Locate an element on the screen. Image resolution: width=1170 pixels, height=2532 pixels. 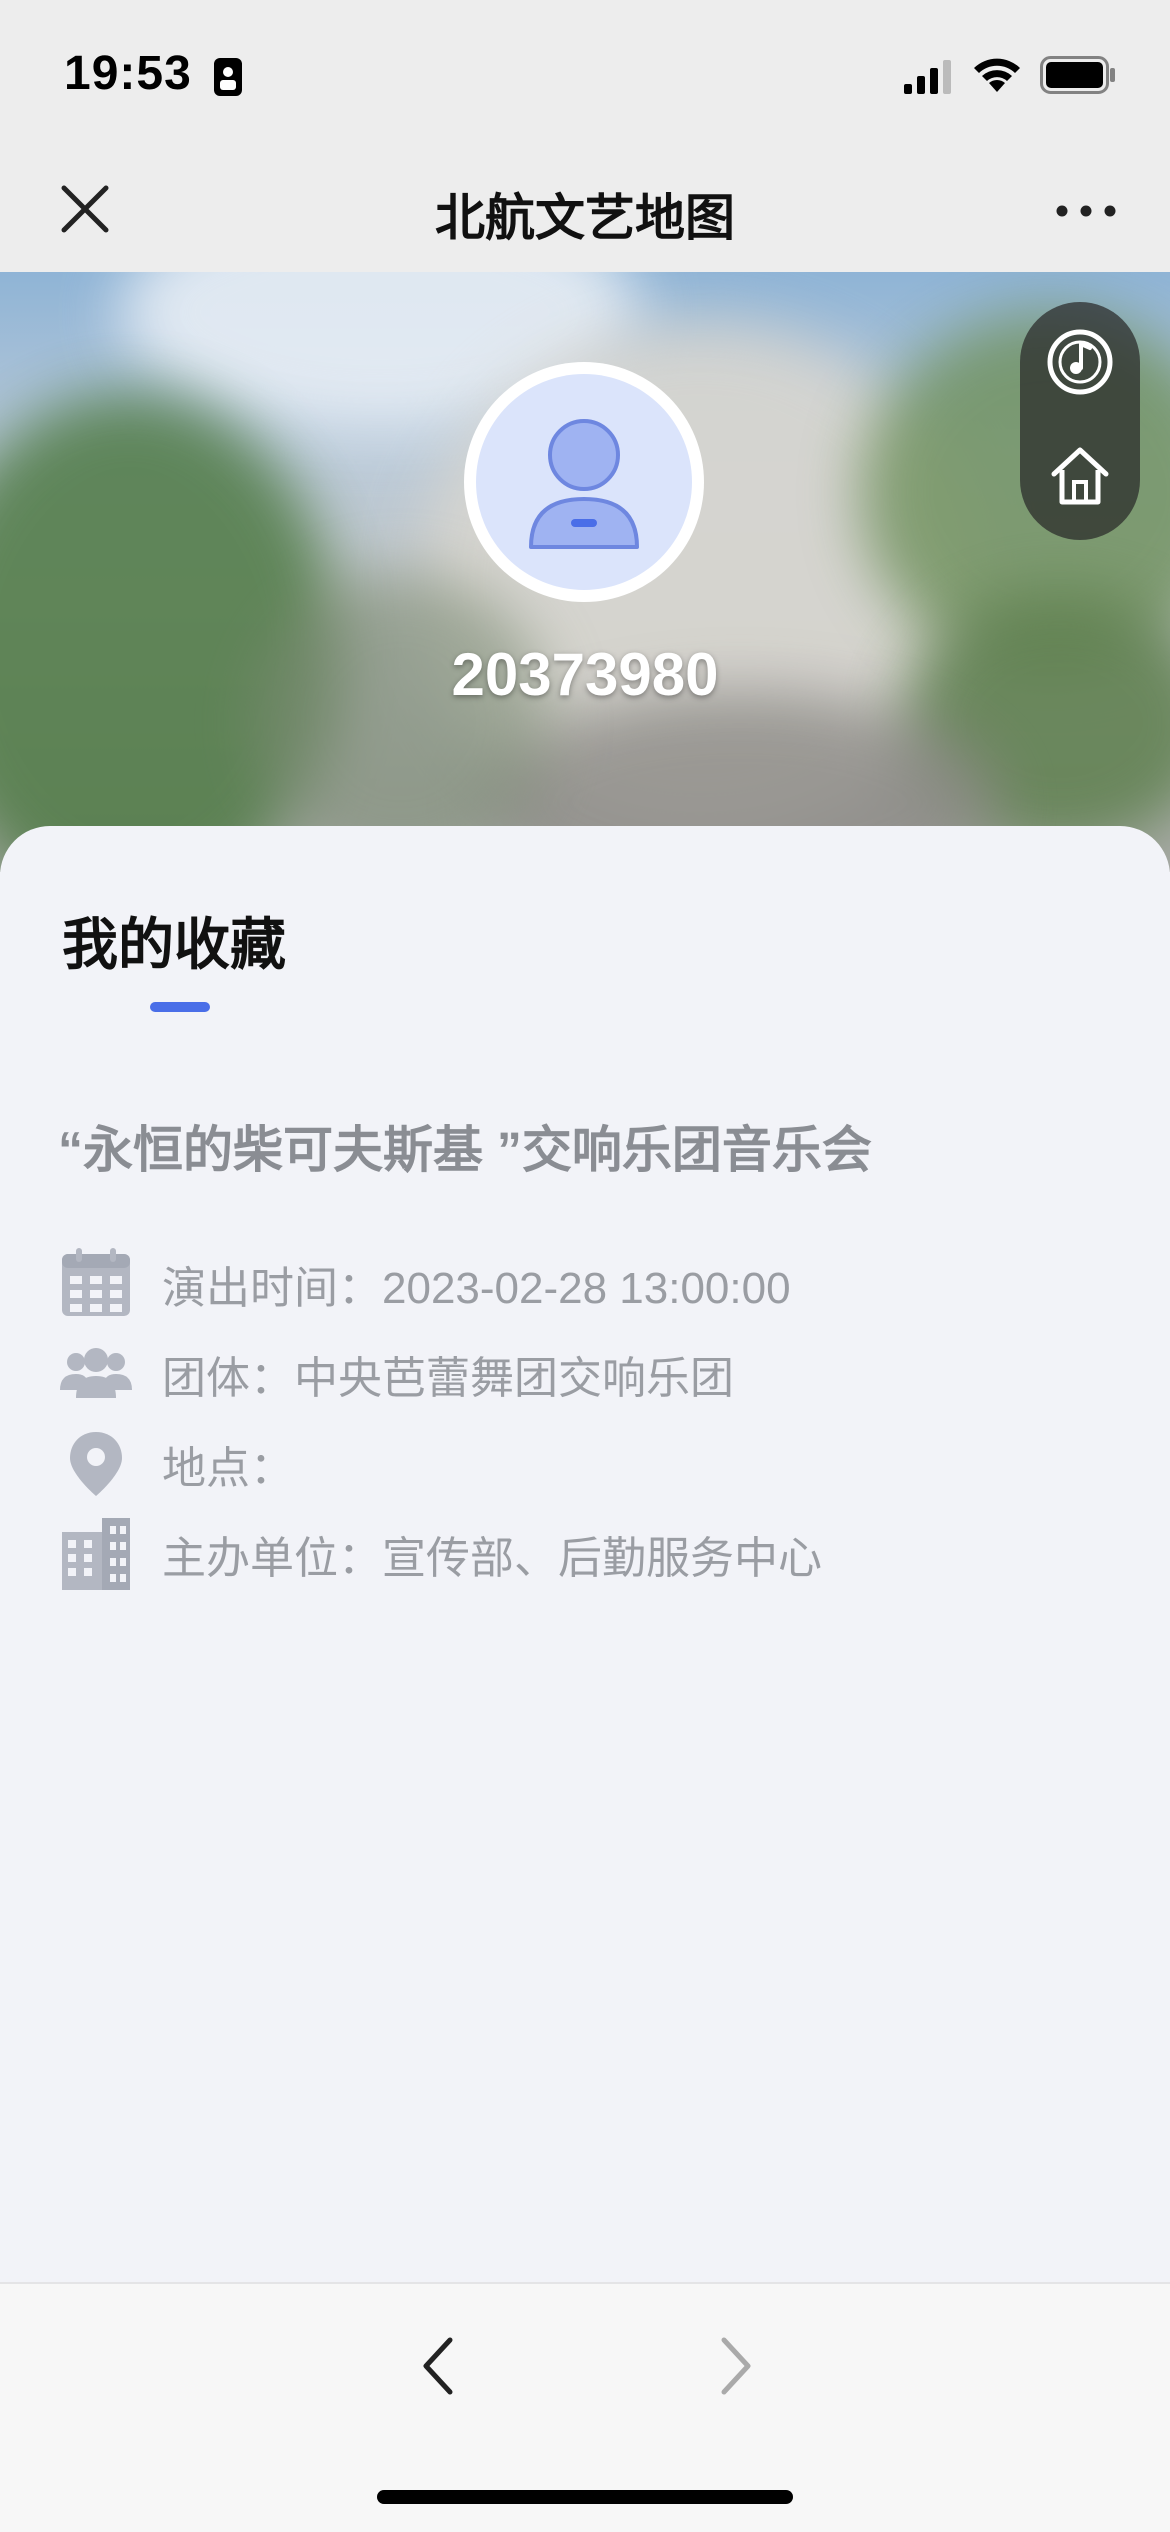
nav-bar: 北航文艺地图 is located at coordinates (585, 211).